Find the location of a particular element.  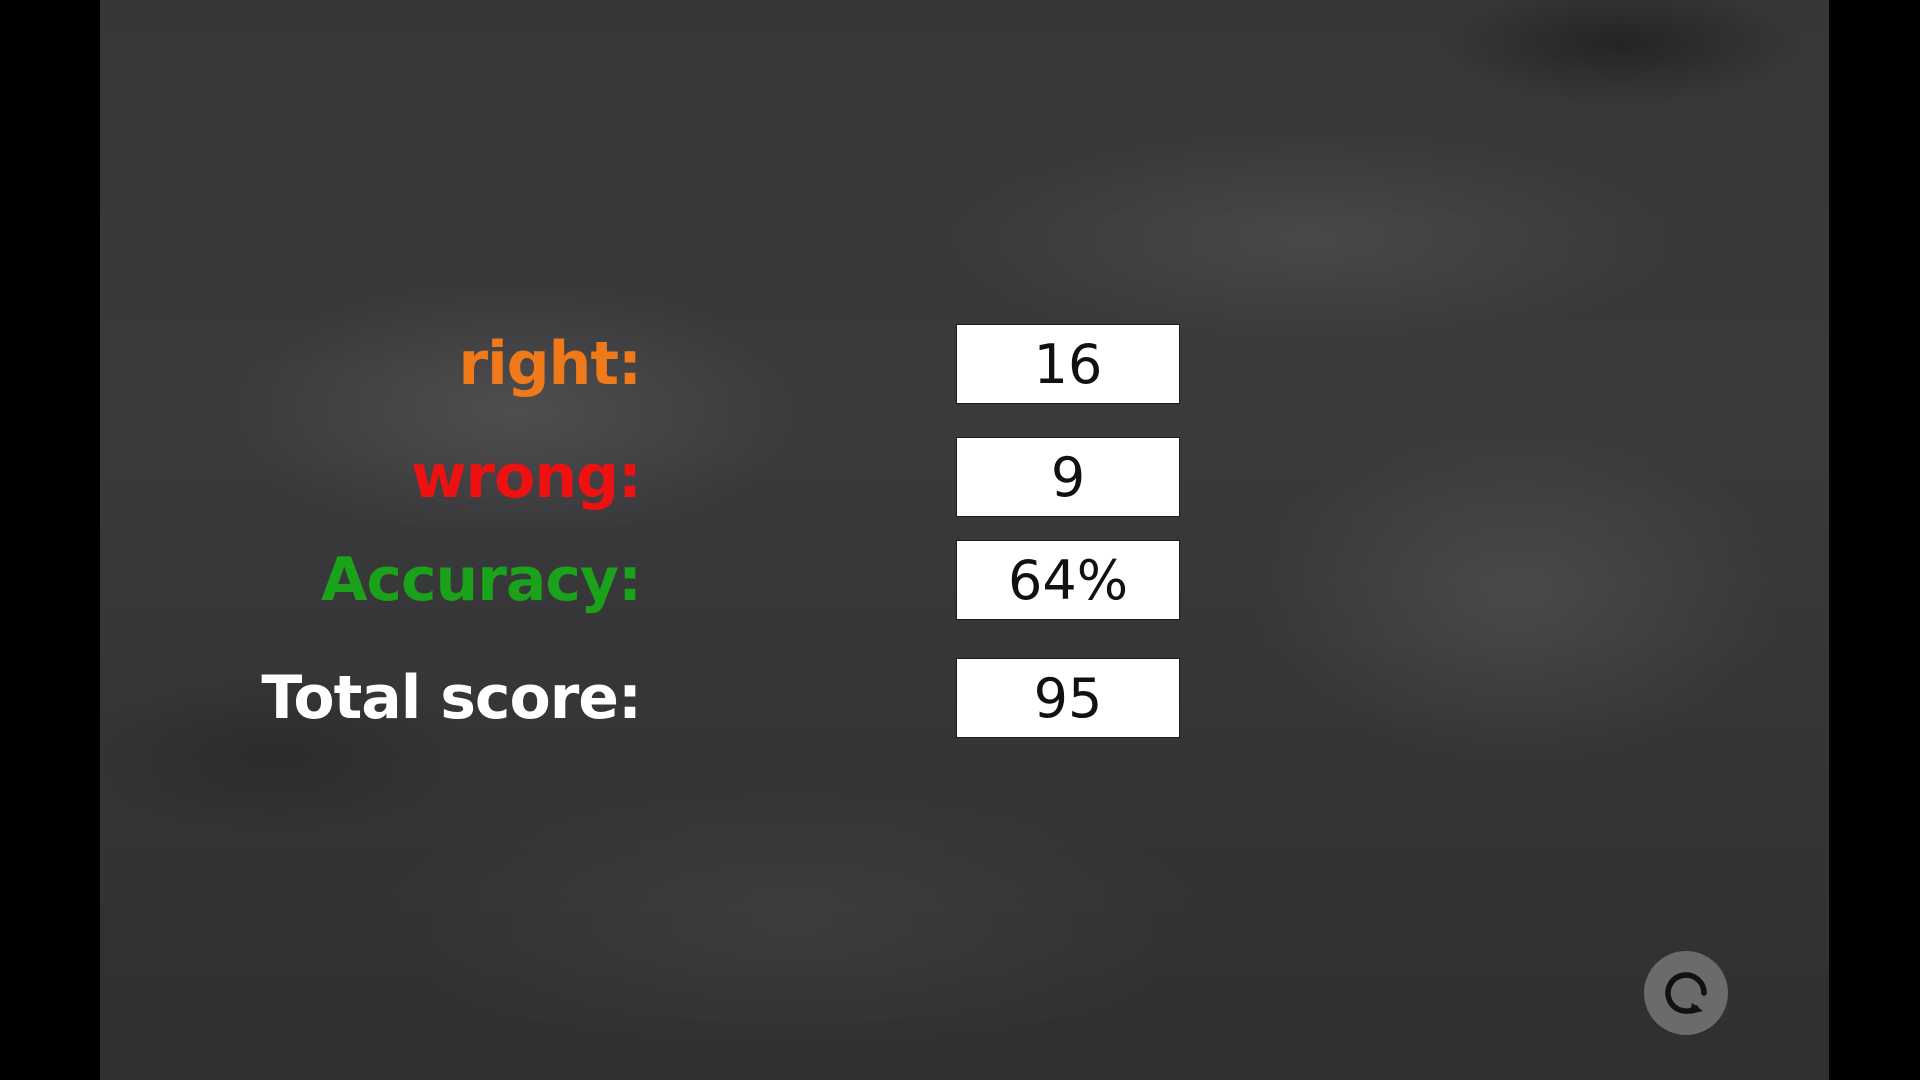

accuracy-field: 64% is located at coordinates (1068, 580).